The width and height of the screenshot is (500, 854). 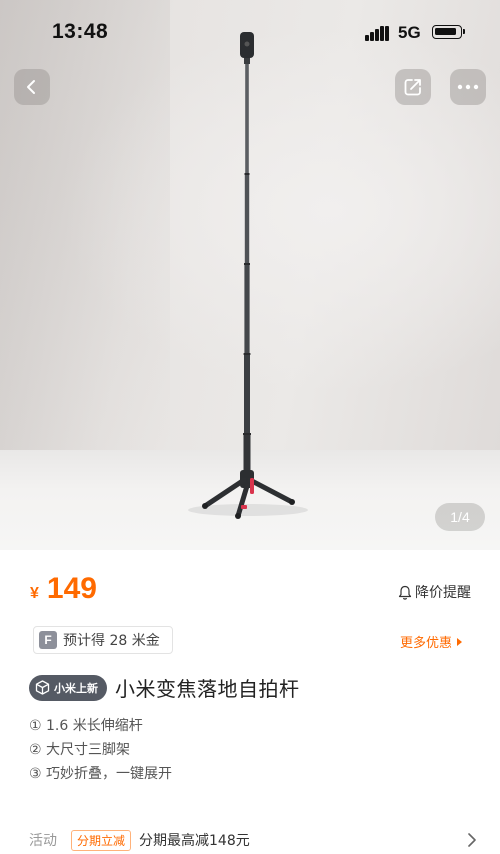 I want to click on feature-item: ① 1.6 米长伸缩杆, so click(x=86, y=726).